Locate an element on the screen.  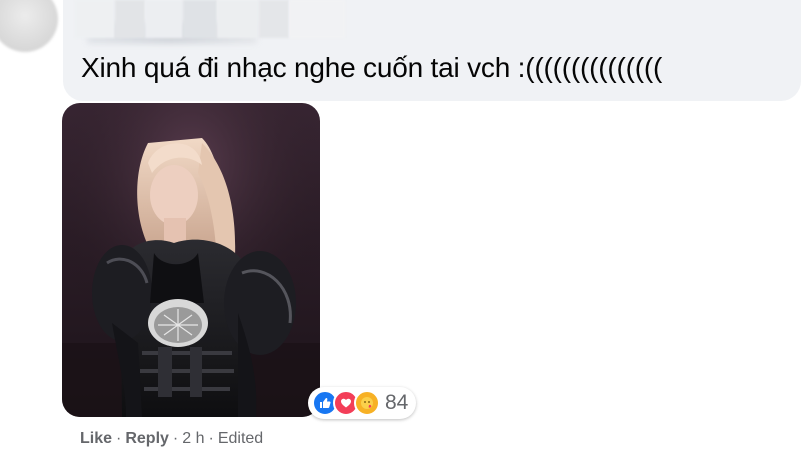
timestamp-link: 2 h is located at coordinates (193, 439).